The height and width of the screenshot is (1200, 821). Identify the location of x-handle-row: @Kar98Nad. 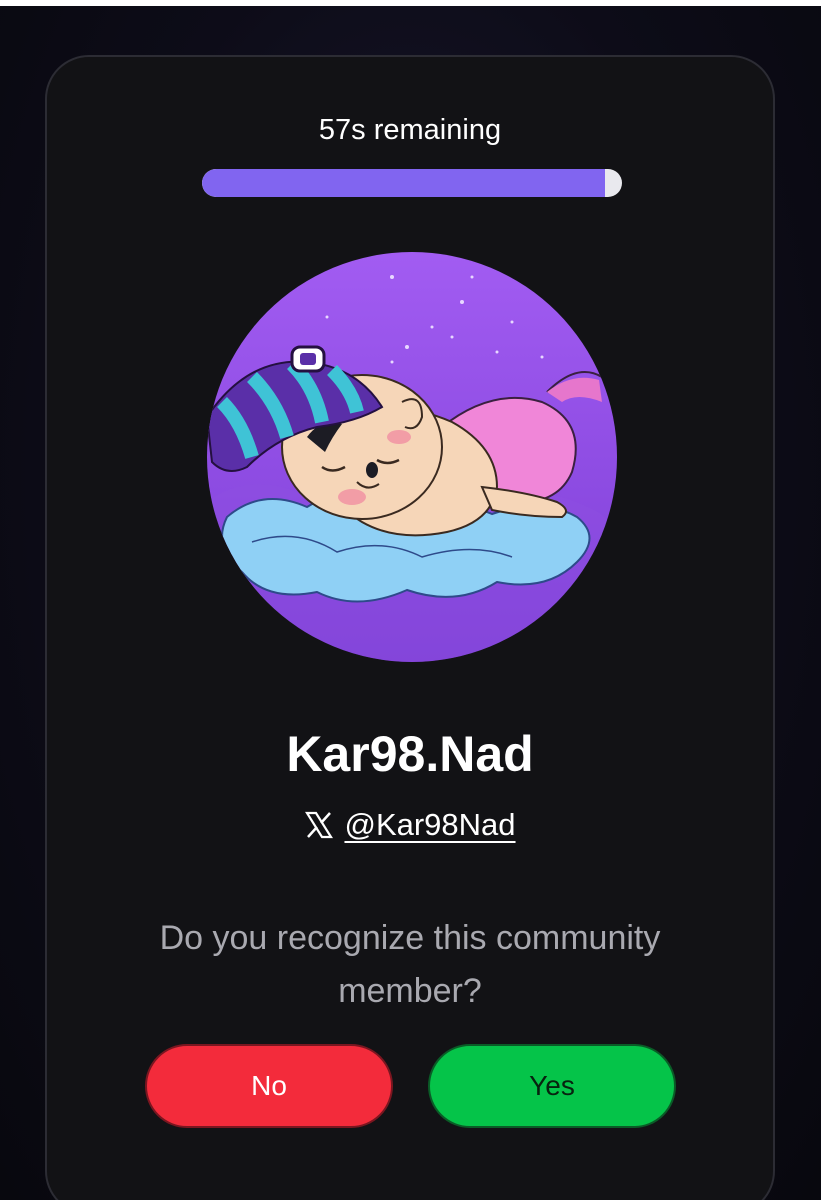
(410, 825).